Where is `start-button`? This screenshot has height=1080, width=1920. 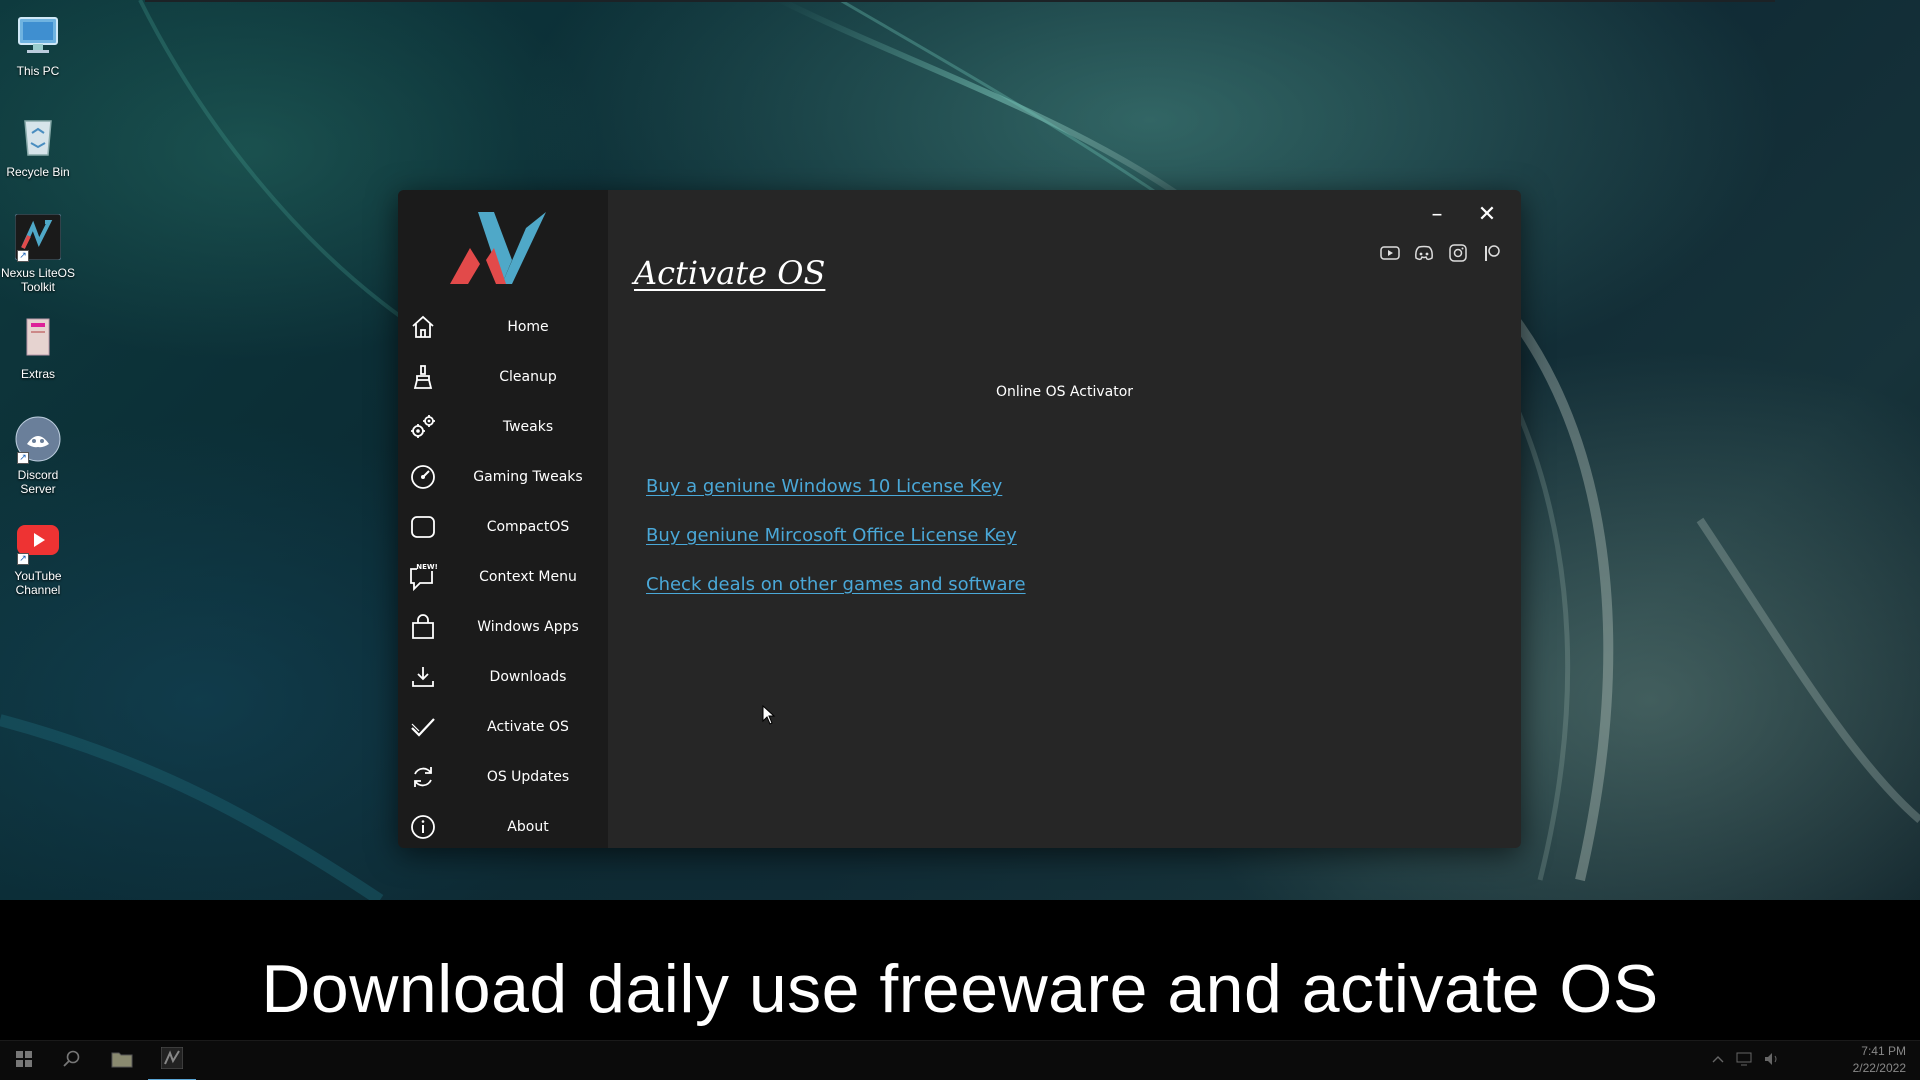
start-button is located at coordinates (24, 1060).